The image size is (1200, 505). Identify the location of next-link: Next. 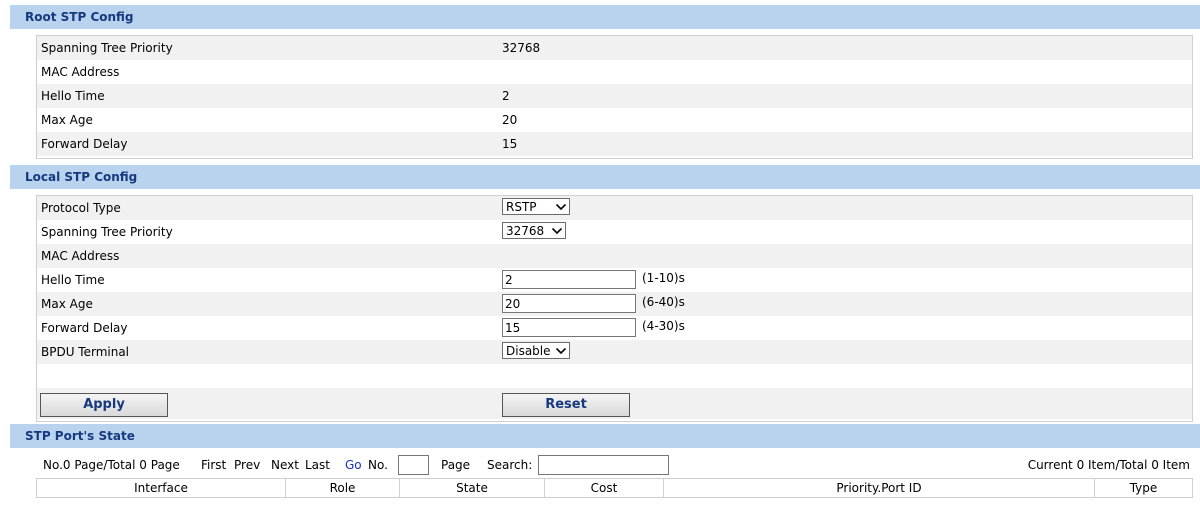
(285, 465).